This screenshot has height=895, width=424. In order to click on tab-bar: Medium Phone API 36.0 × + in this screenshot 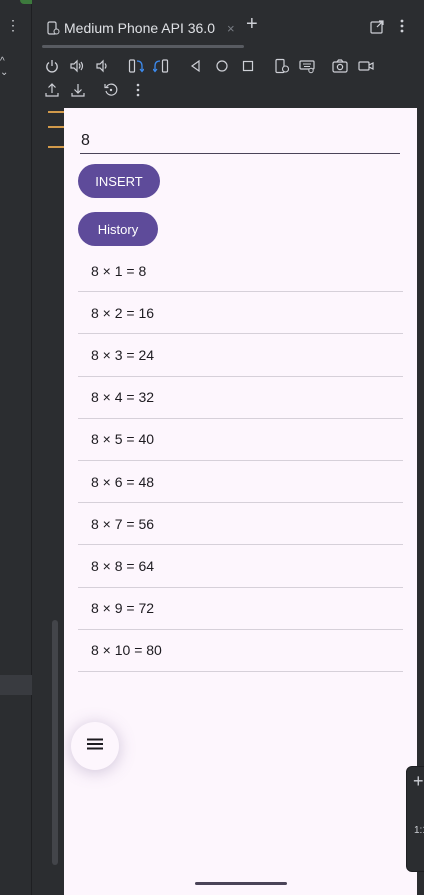, I will do `click(228, 25)`.